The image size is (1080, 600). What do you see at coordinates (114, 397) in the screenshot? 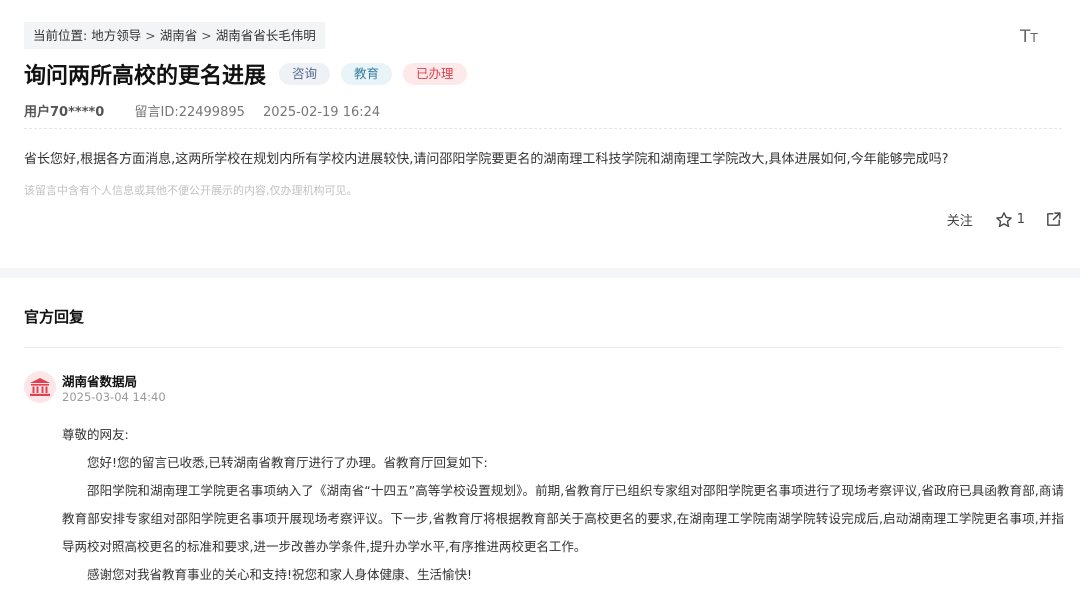
I see `reply-datetime: 2025-03-04 14:40` at bounding box center [114, 397].